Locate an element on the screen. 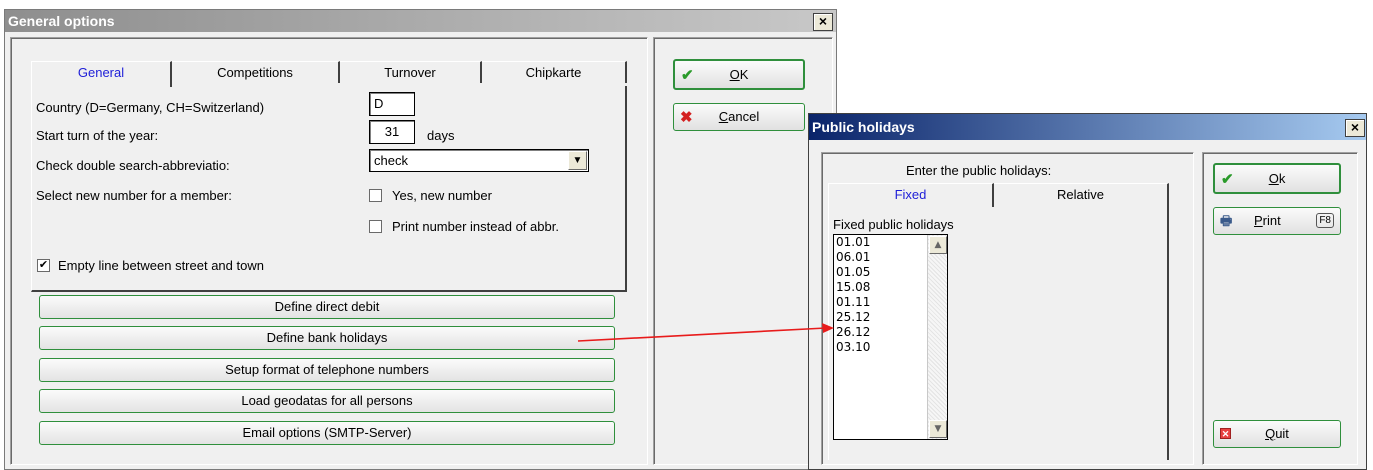 Image resolution: width=1373 pixels, height=470 pixels. arrow-line is located at coordinates (702, 334).